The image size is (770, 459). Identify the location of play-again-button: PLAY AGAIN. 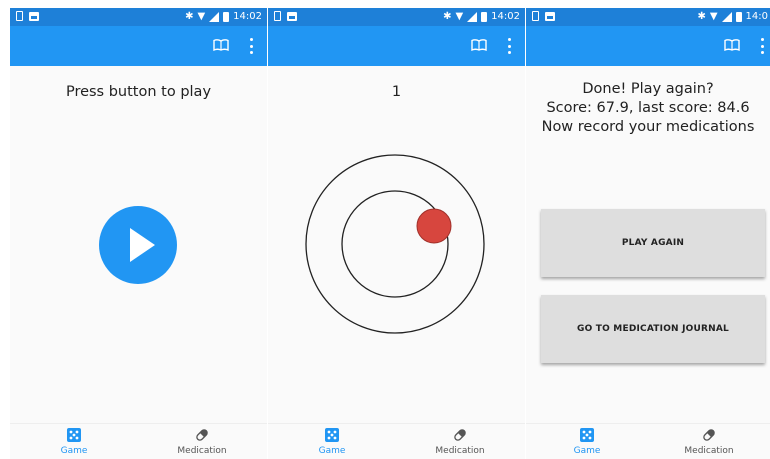
(653, 243).